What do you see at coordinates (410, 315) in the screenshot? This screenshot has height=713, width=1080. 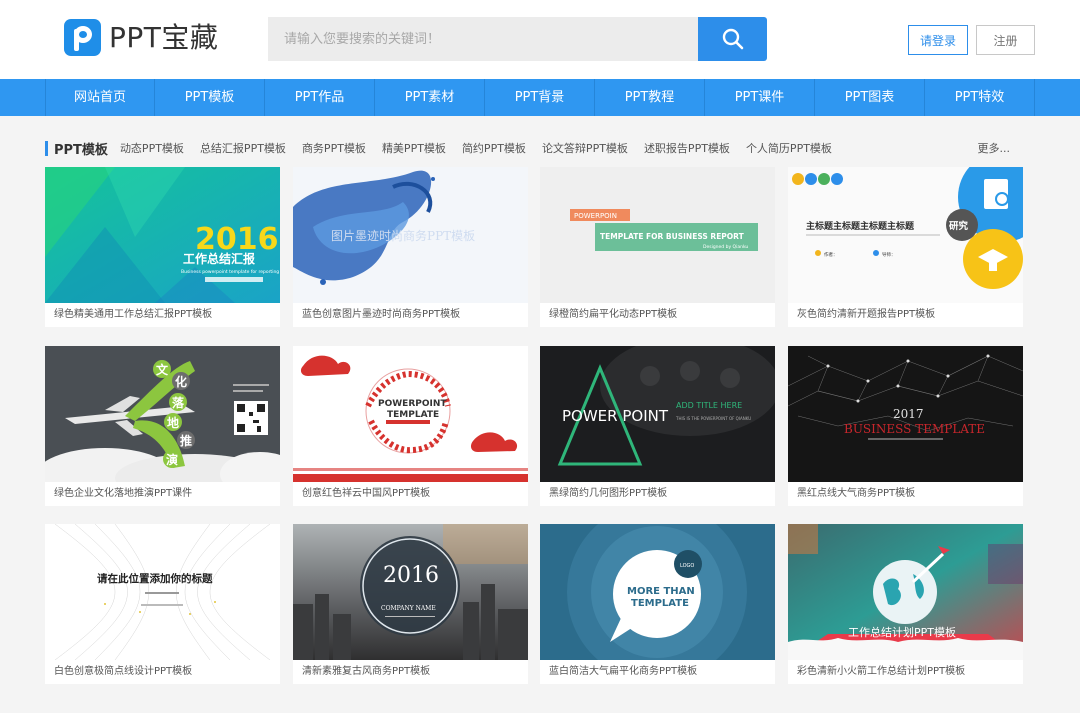 I see `template-title: 蓝色创意图片墨迹时尚商务PPT模板` at bounding box center [410, 315].